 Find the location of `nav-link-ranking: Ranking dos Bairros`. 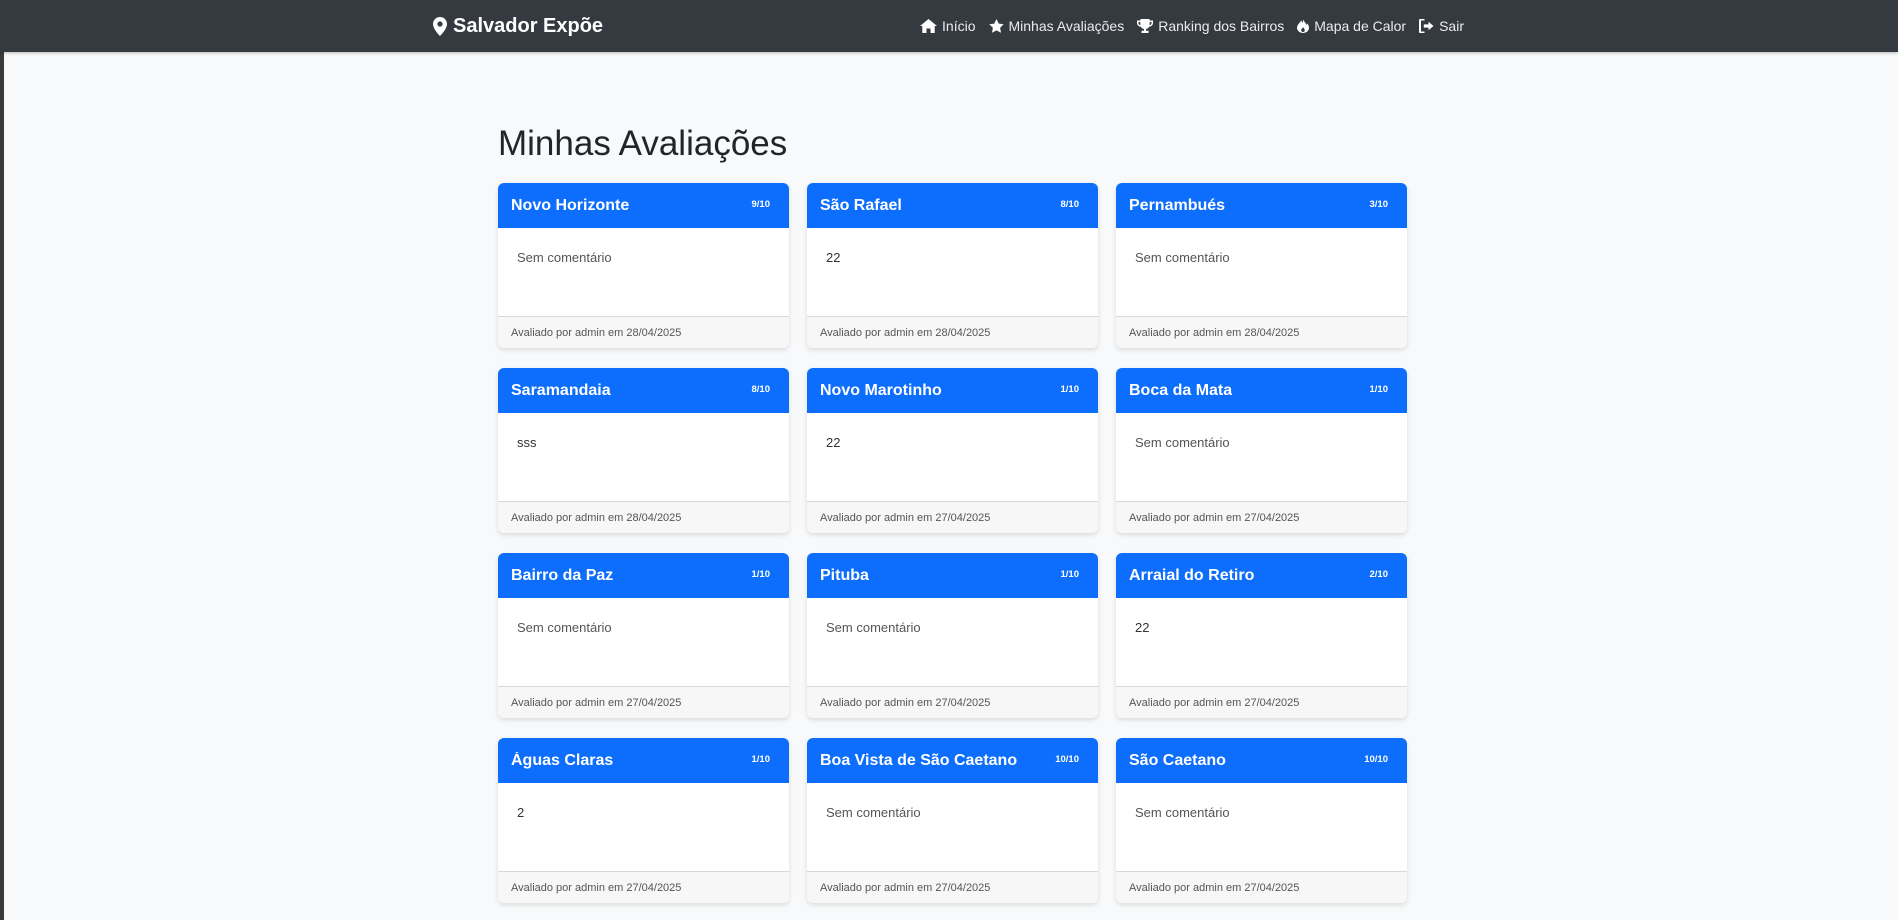

nav-link-ranking: Ranking dos Bairros is located at coordinates (1210, 26).